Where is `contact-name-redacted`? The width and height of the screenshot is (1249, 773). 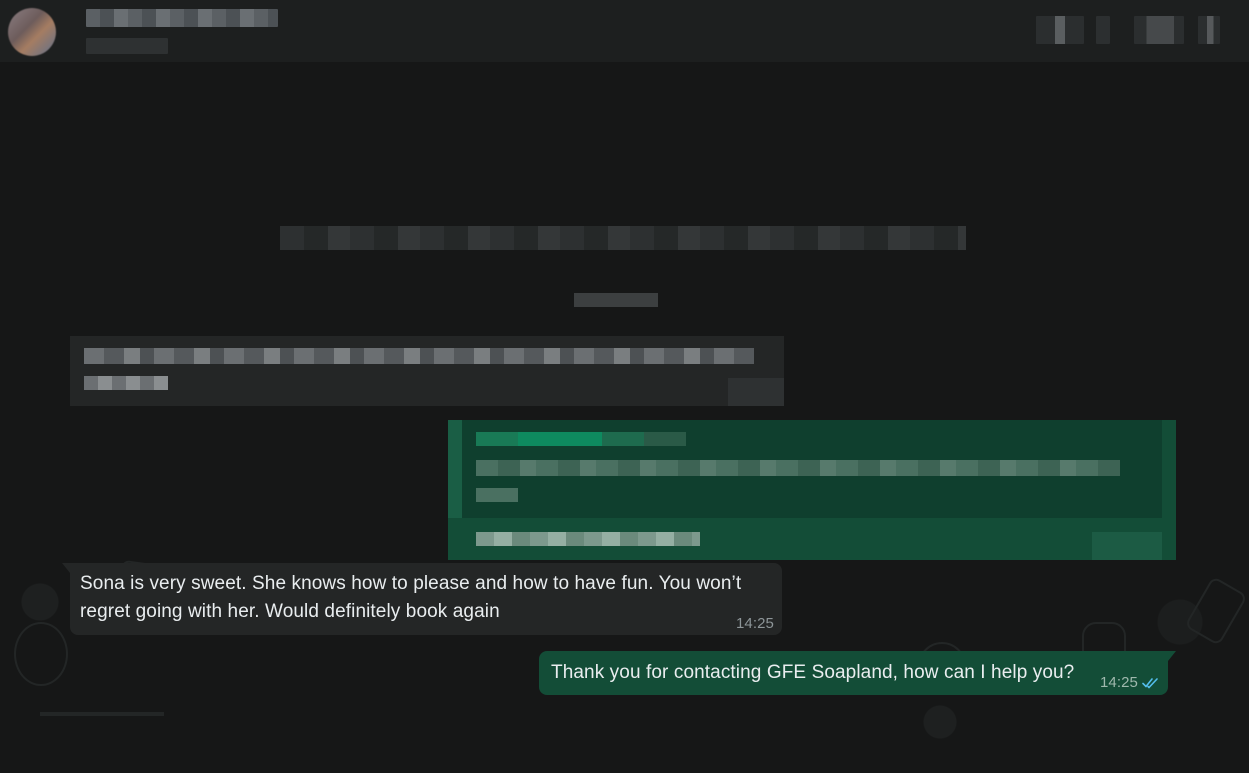 contact-name-redacted is located at coordinates (182, 18).